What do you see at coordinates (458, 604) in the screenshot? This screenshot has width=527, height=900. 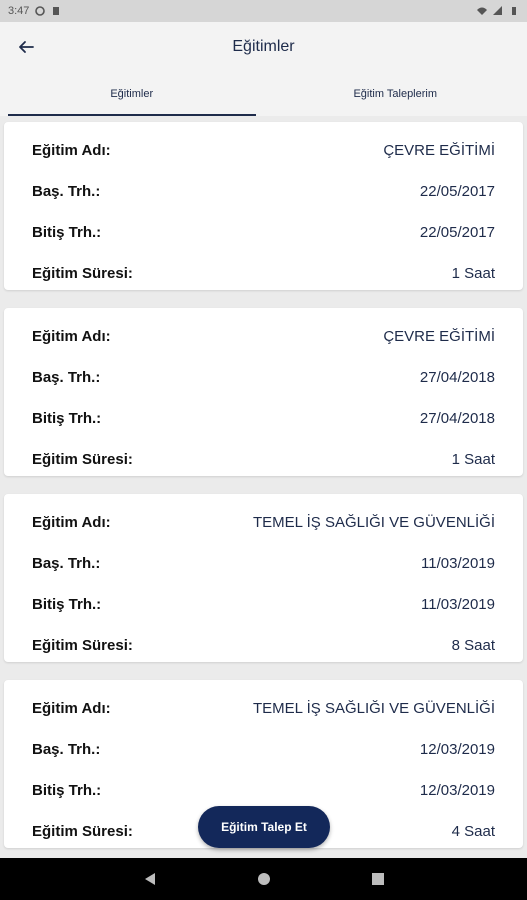 I see `value-end: 11/03/2019` at bounding box center [458, 604].